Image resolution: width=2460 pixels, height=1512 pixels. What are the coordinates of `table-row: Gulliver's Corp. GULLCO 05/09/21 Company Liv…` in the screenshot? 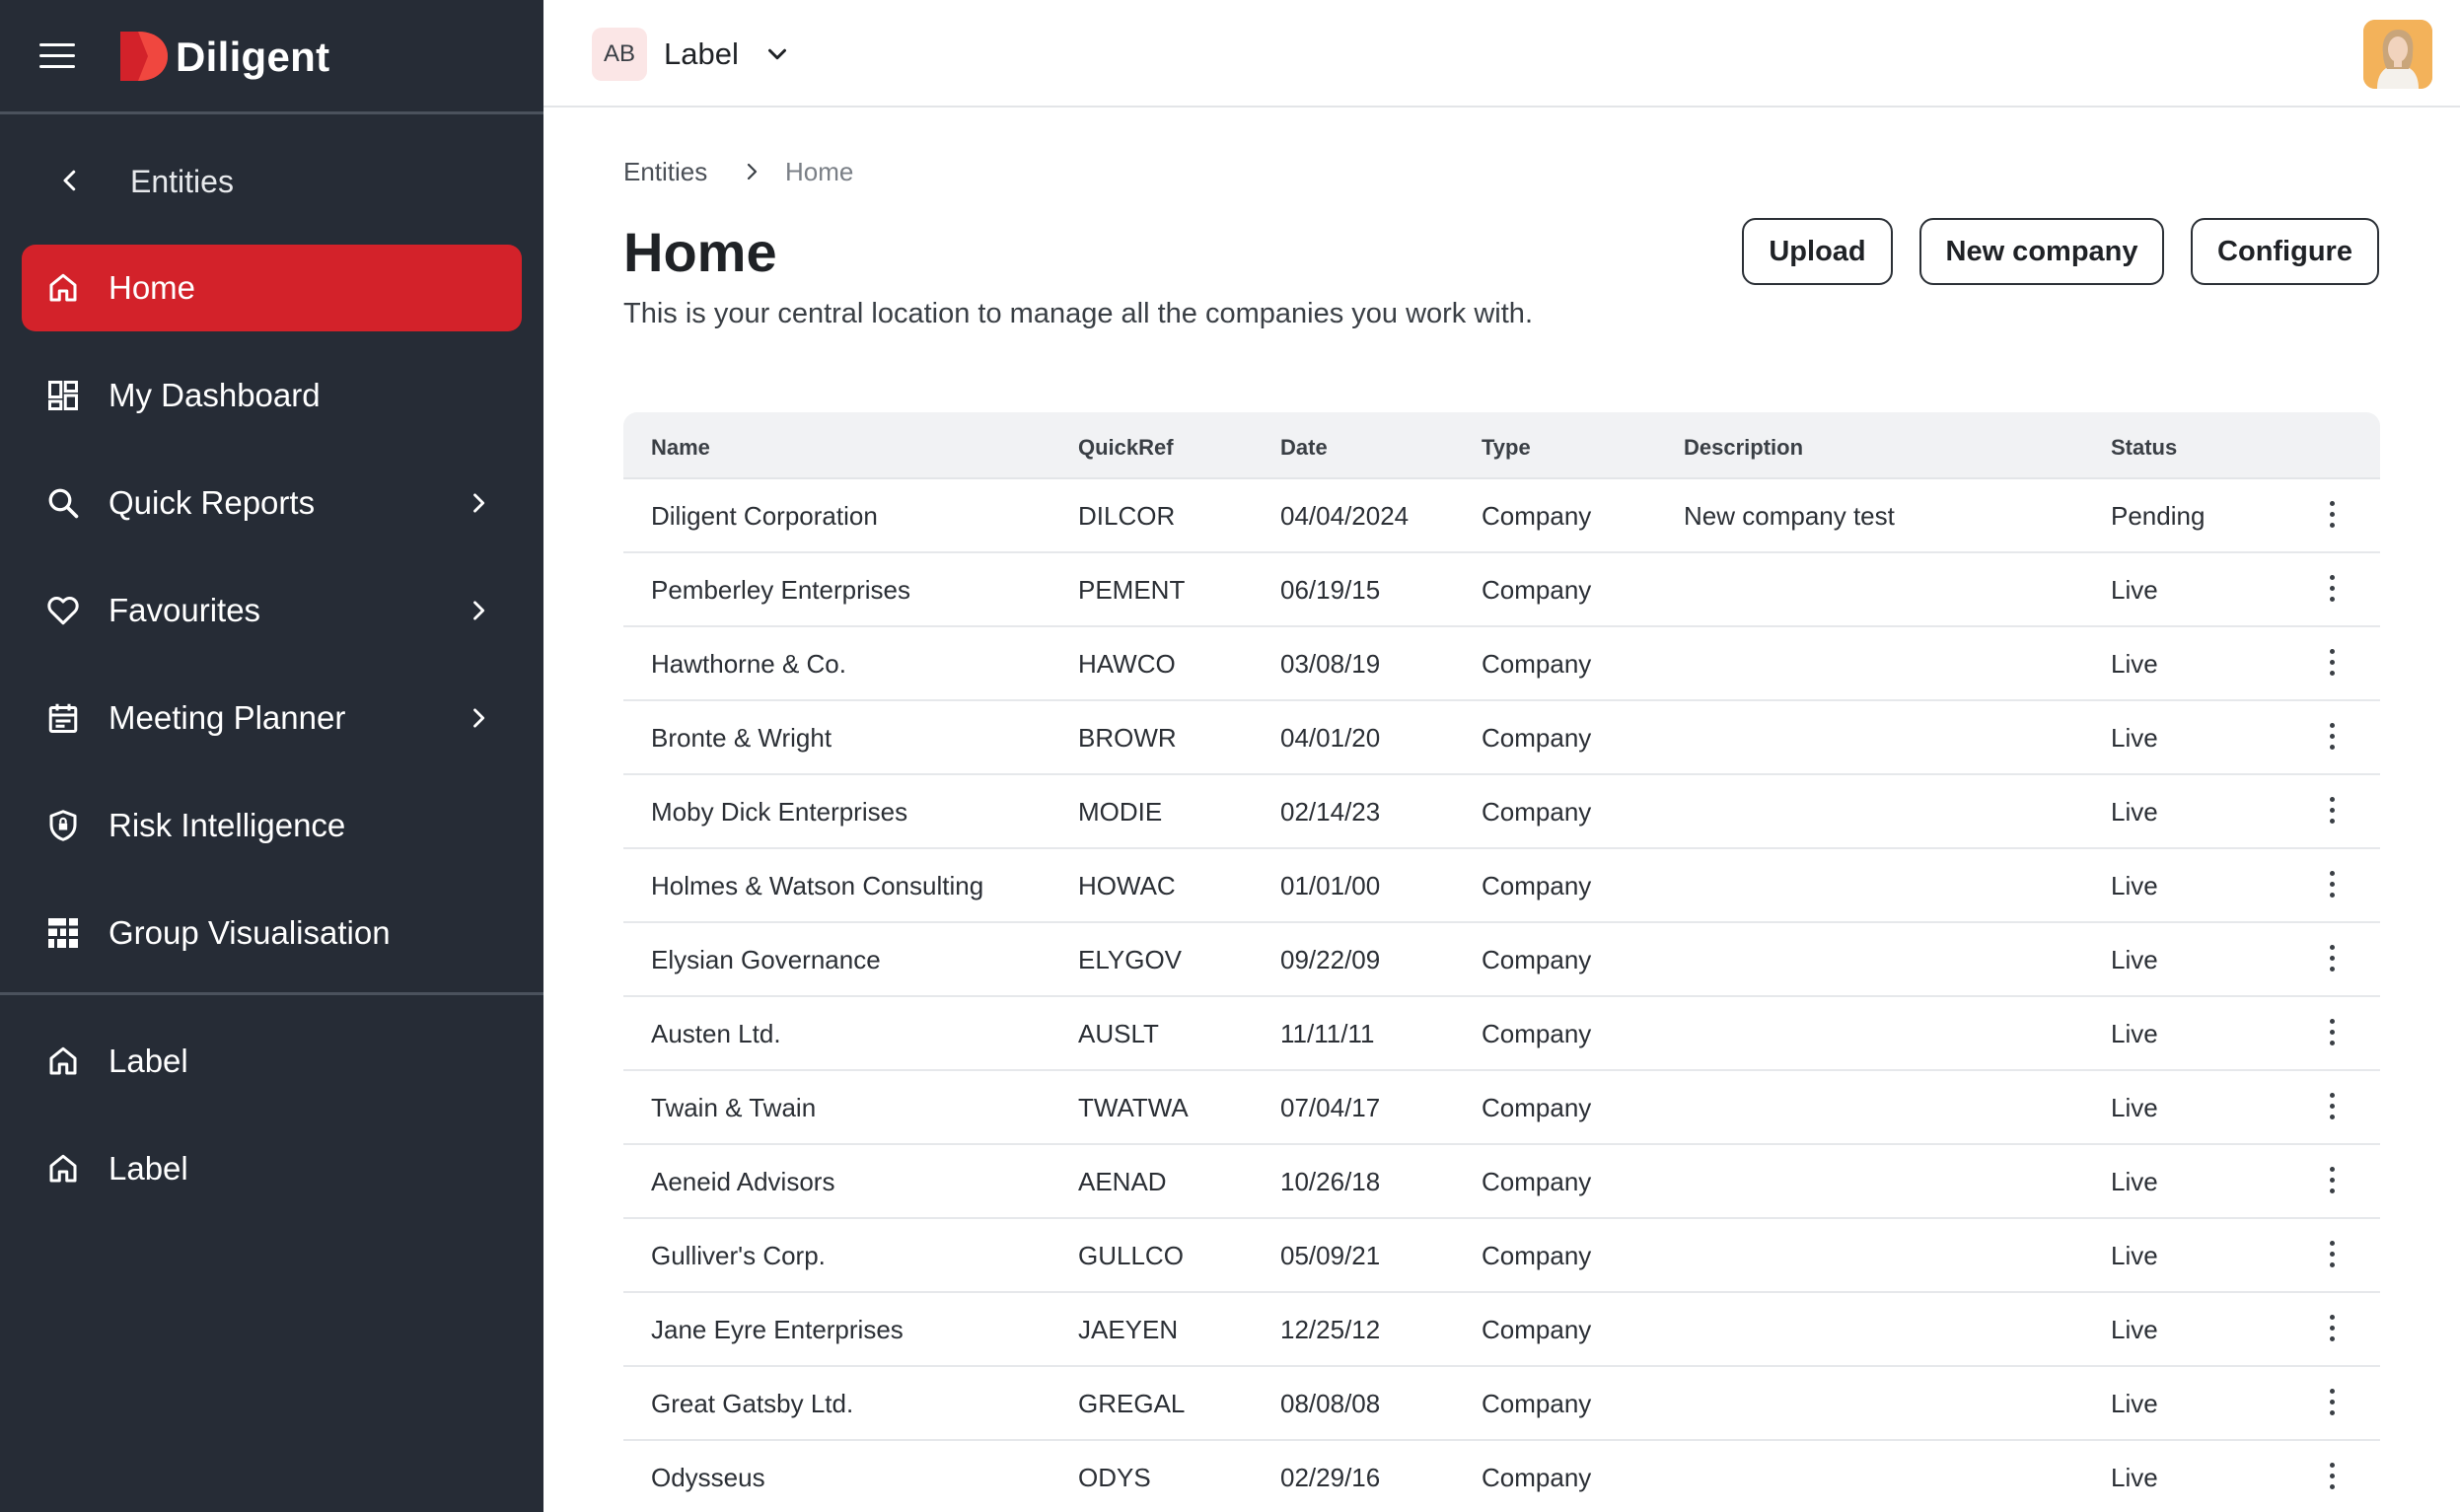 It's located at (1502, 1256).